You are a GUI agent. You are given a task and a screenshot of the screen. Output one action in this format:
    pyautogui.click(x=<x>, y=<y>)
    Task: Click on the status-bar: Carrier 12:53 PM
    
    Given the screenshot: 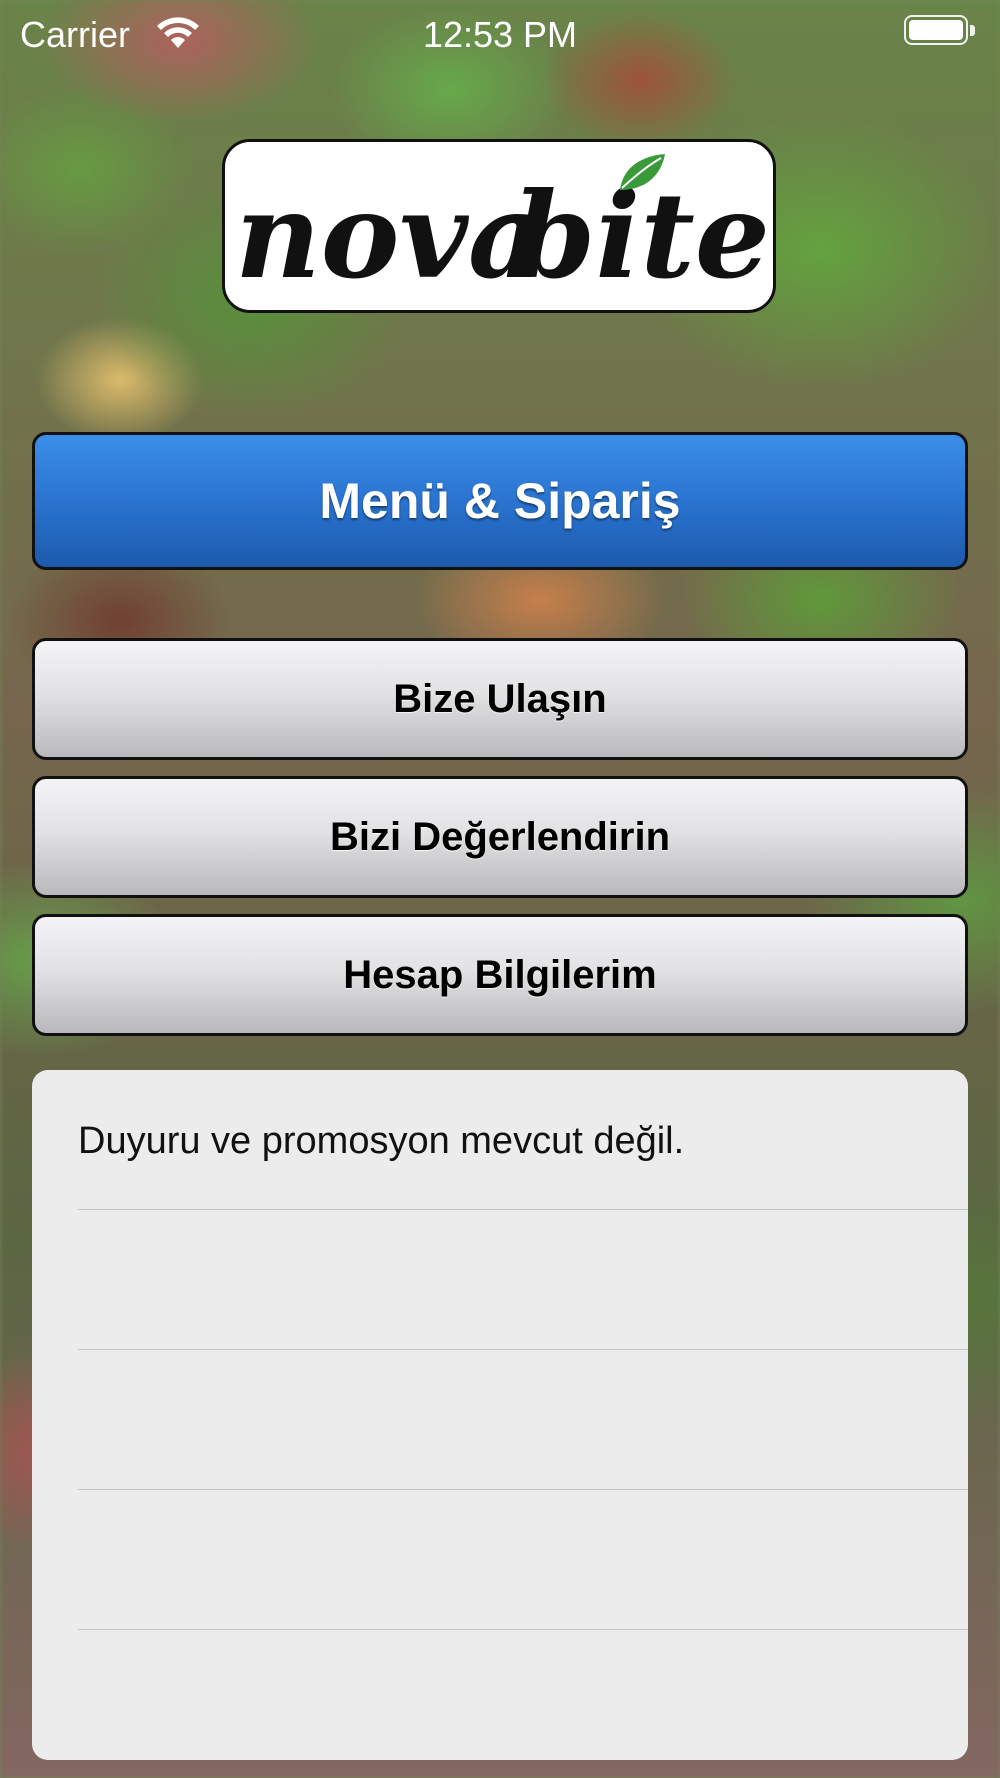 What is the action you would take?
    pyautogui.click(x=500, y=33)
    